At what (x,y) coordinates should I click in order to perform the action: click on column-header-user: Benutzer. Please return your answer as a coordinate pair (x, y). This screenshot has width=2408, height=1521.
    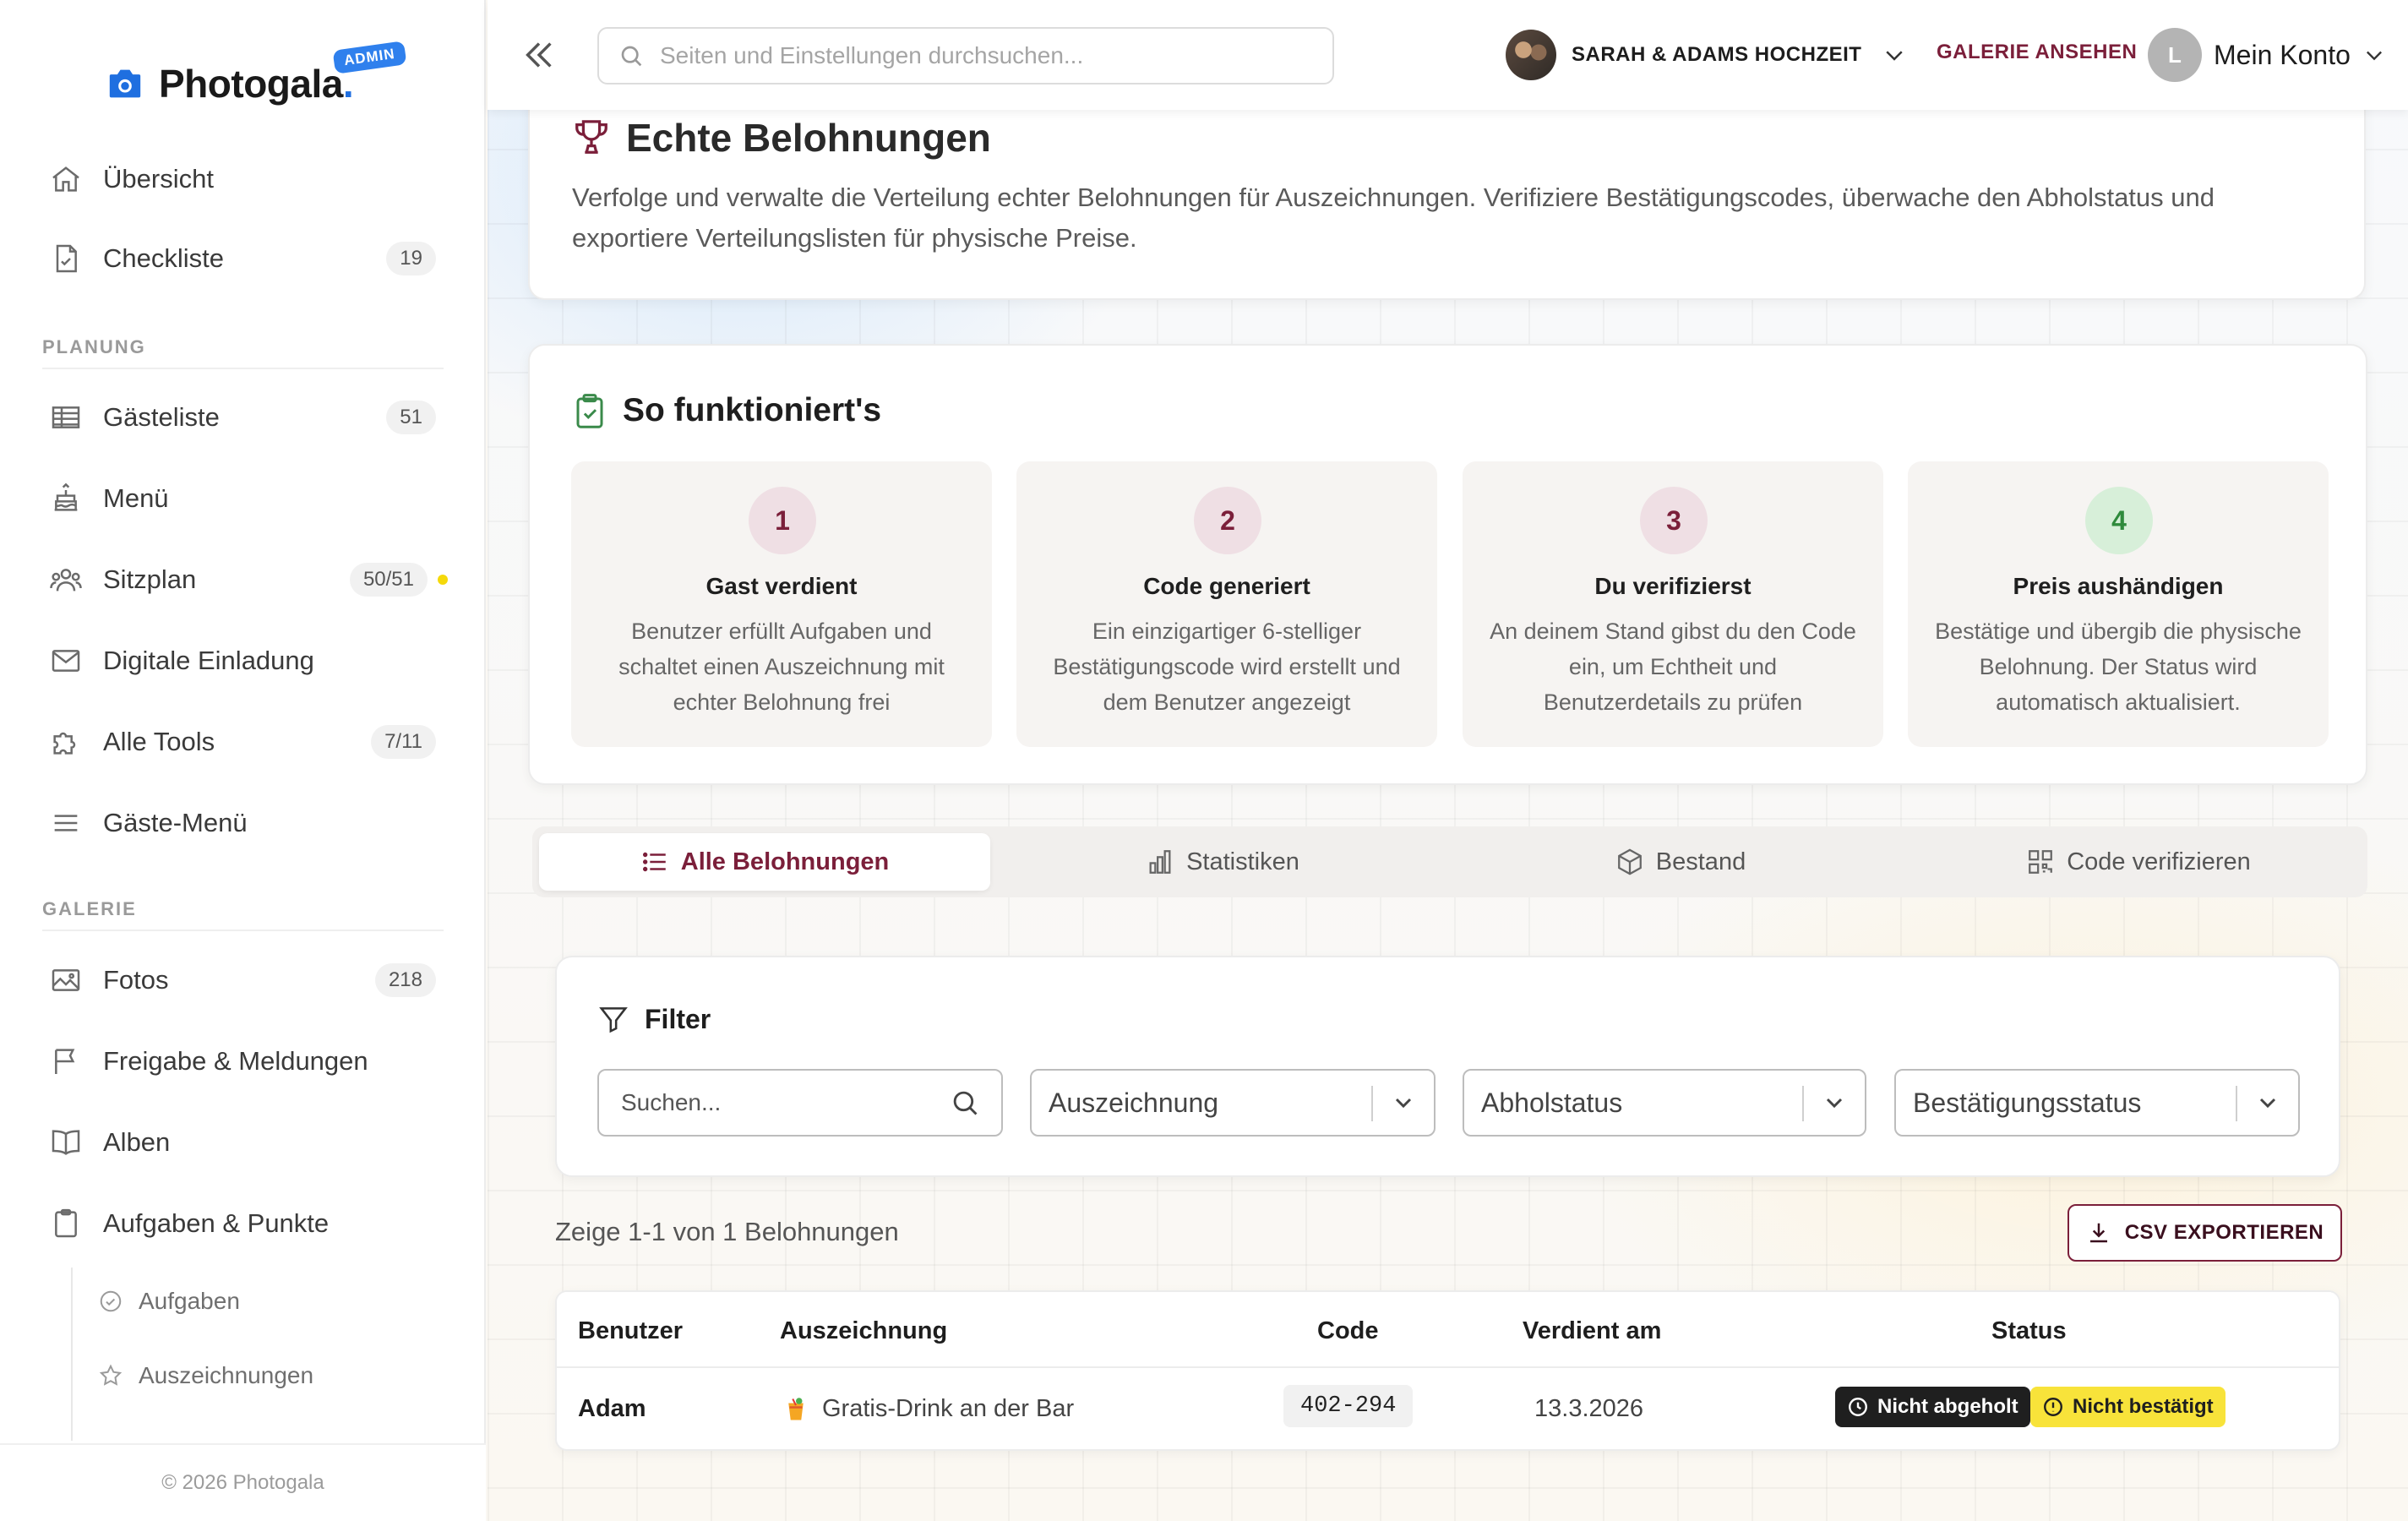
    Looking at the image, I should click on (630, 1331).